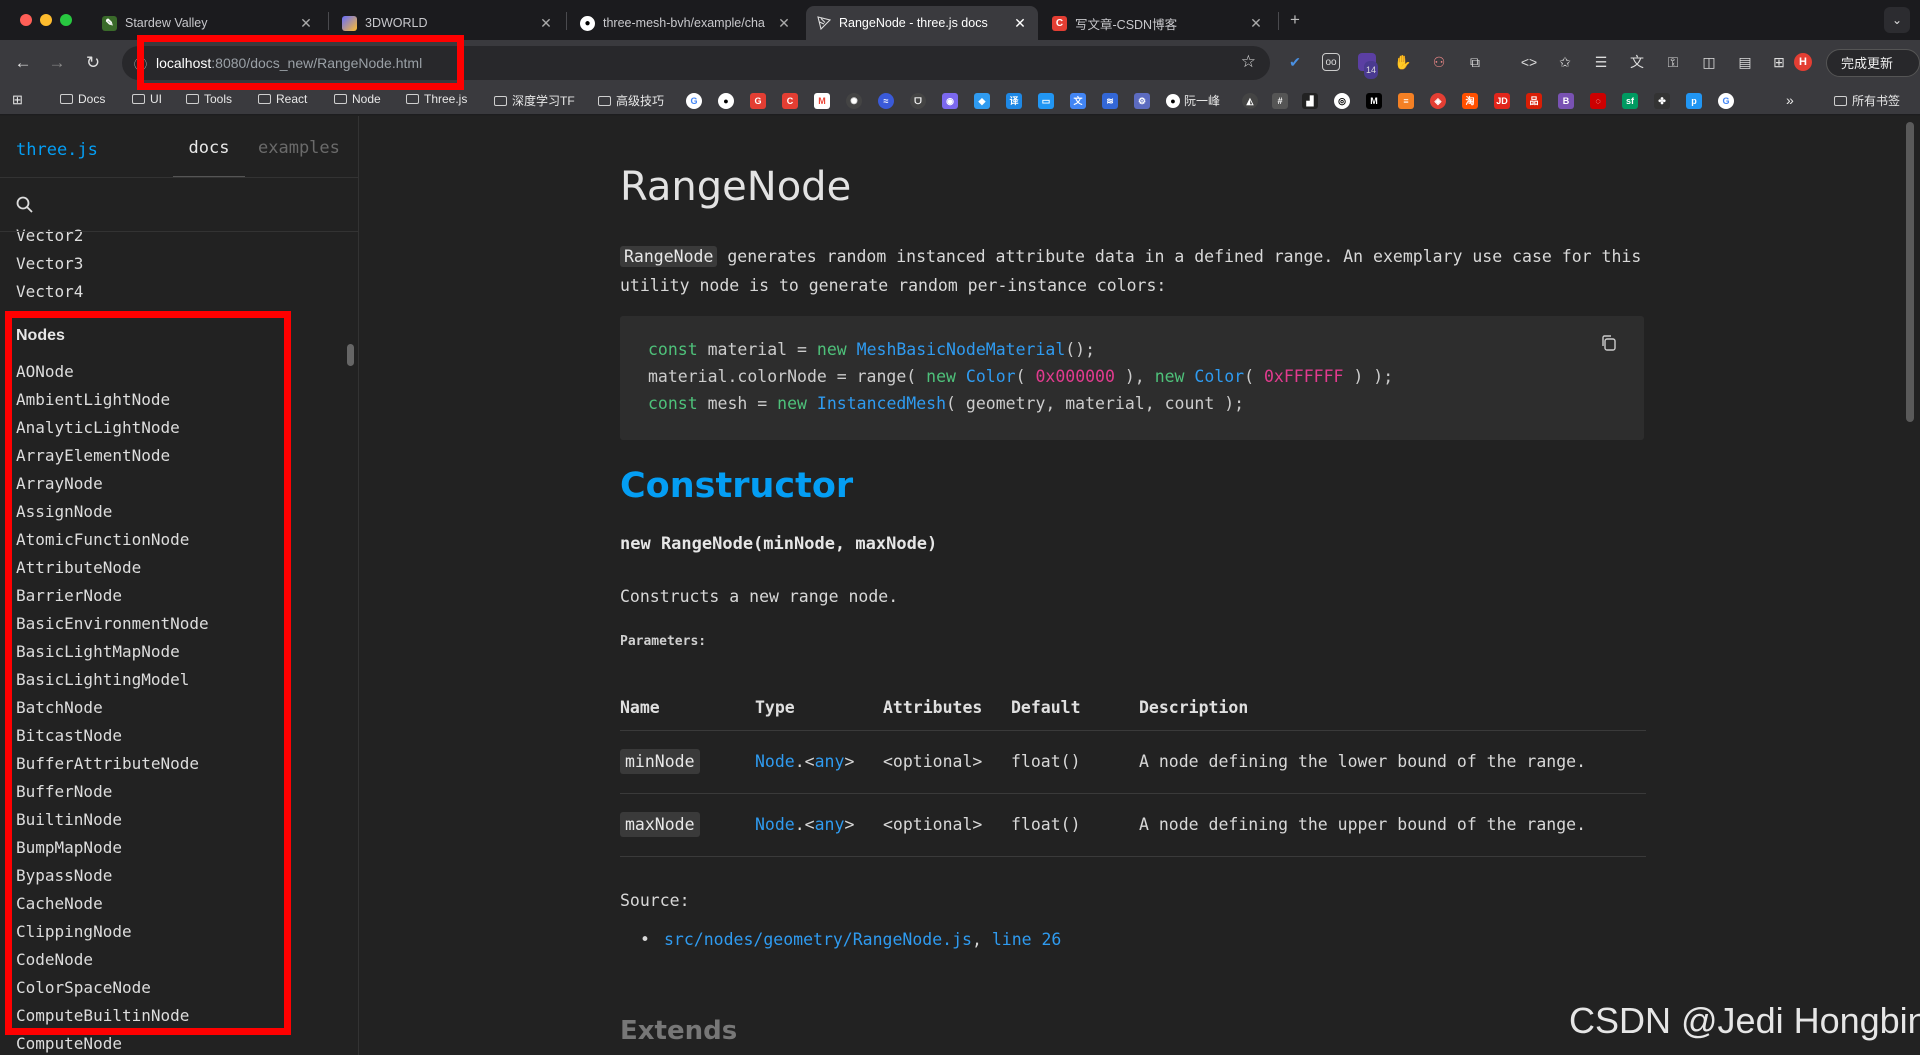  Describe the element at coordinates (176, 236) in the screenshot. I see `sidebar-item: Vector2` at that location.